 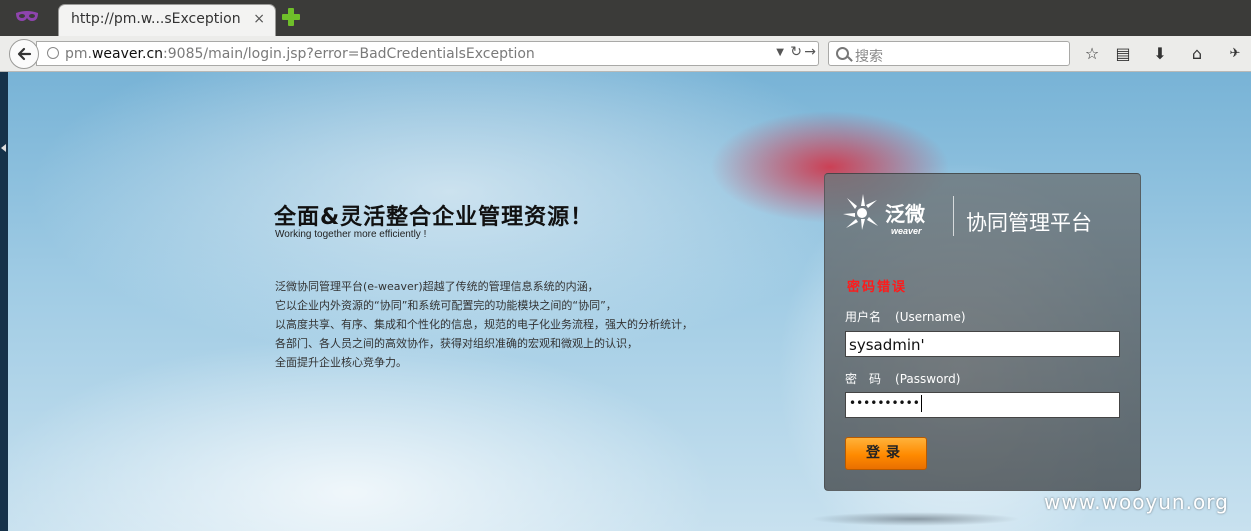 I want to click on password-dots: ••••••••••, so click(x=884, y=403).